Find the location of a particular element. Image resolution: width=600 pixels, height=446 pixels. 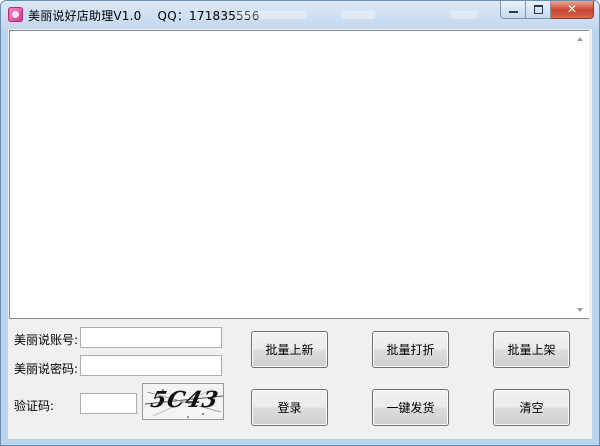

close-icon: ✕ is located at coordinates (572, 9).